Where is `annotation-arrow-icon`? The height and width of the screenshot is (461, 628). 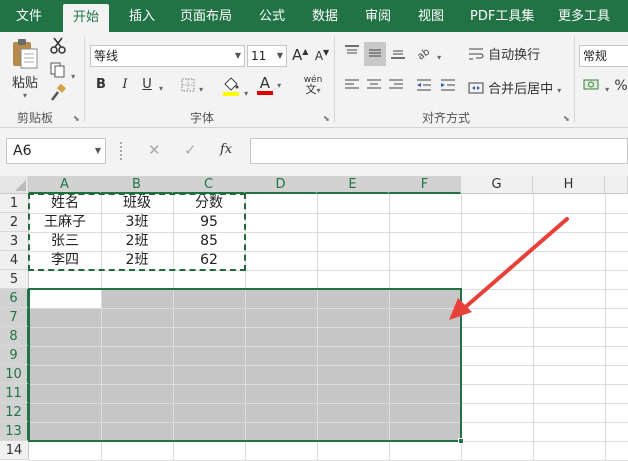
annotation-arrow-icon is located at coordinates (509, 268).